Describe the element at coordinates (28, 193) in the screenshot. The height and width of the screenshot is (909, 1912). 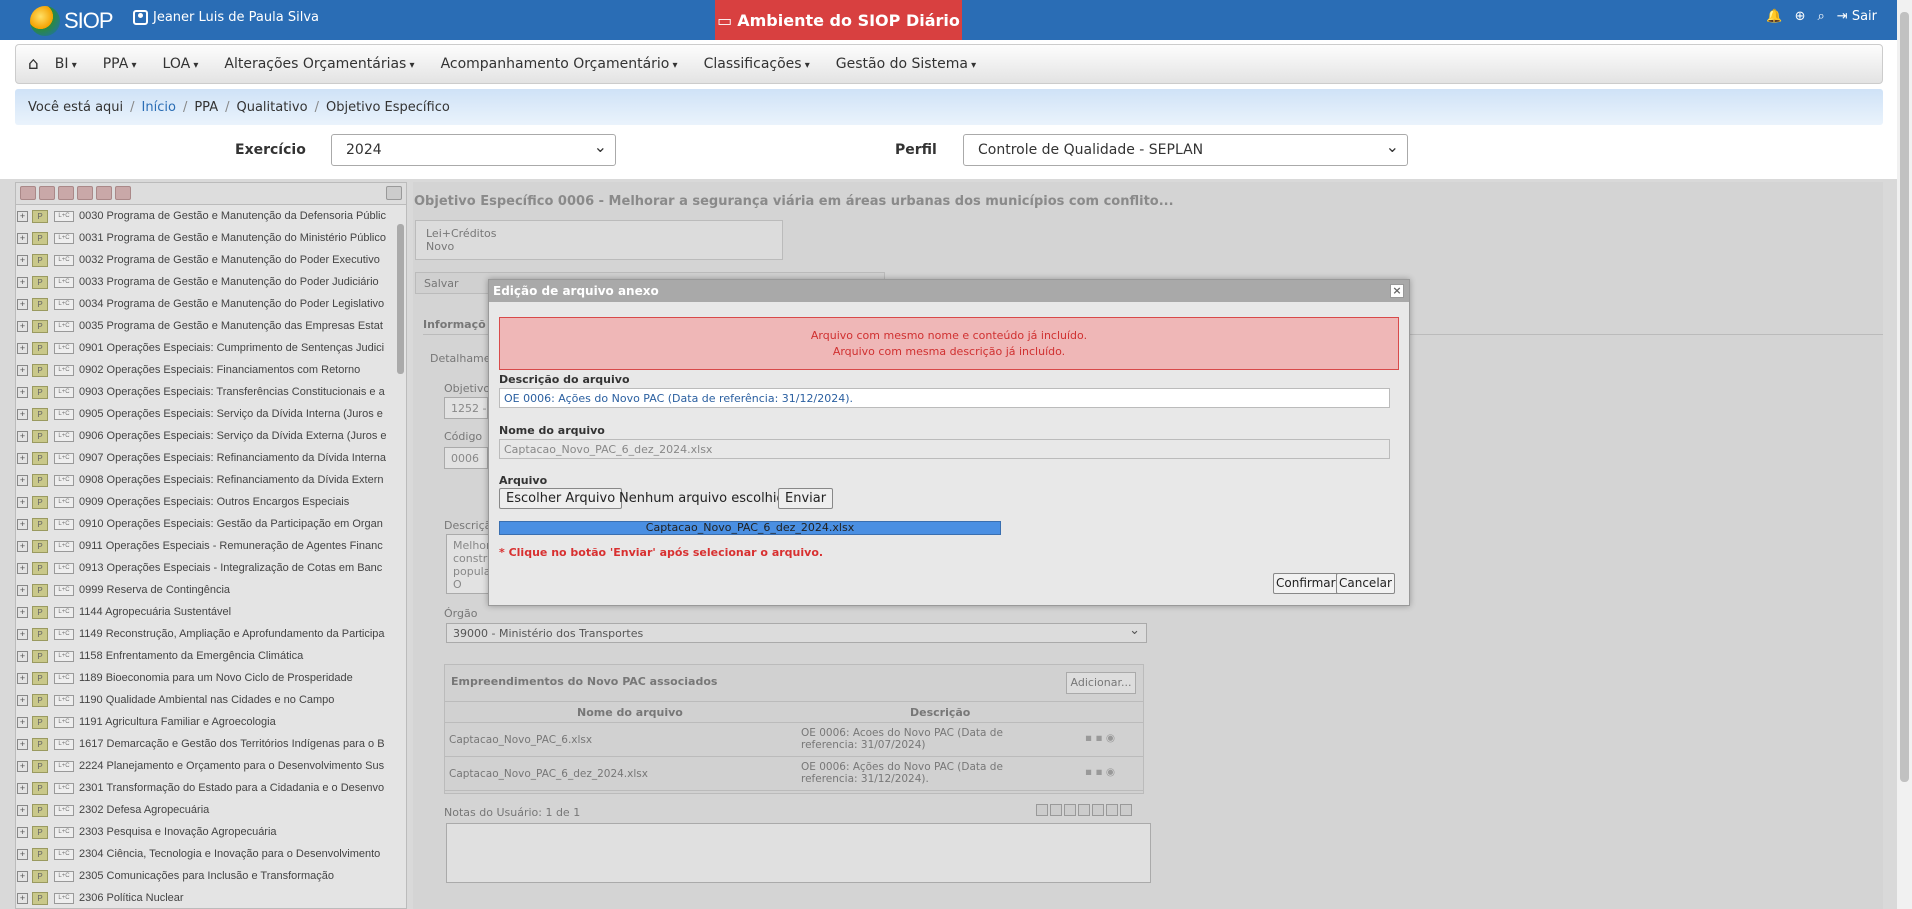
I see `refresh-icon` at that location.